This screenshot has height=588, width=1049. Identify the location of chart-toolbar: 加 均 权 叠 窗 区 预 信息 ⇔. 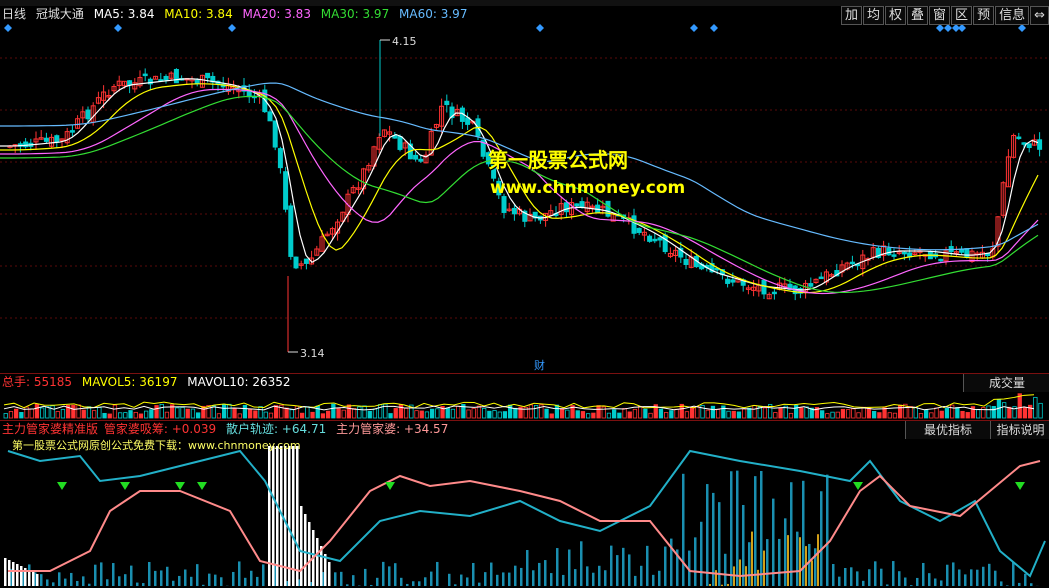
(944, 15).